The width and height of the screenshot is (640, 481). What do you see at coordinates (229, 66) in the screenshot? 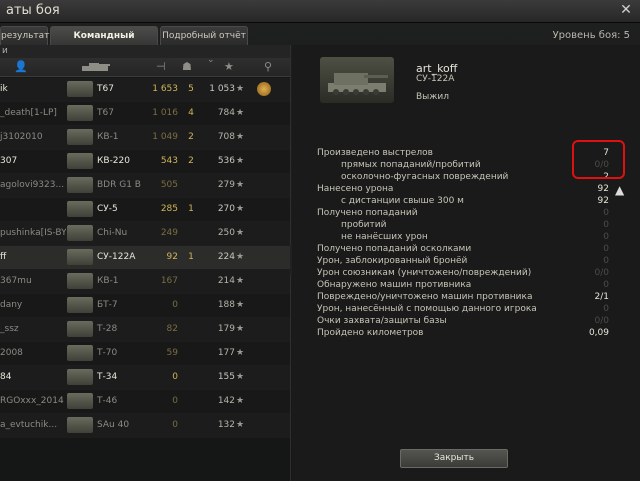
I see `xp-icon: ★` at bounding box center [229, 66].